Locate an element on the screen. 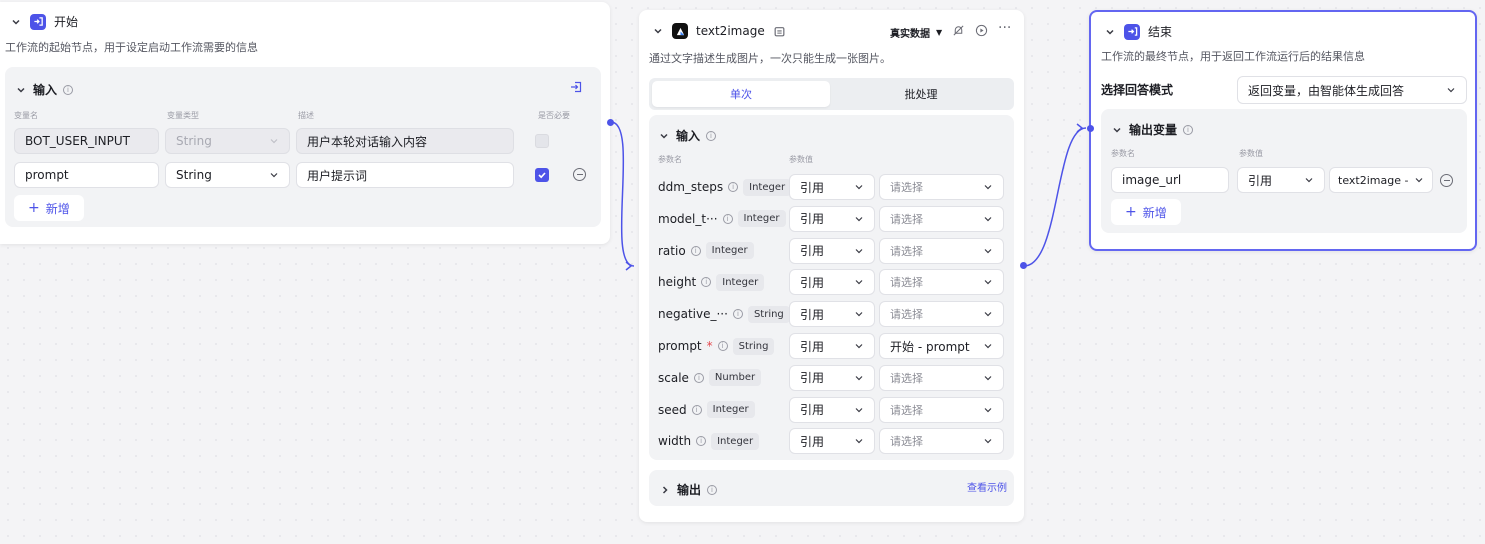 The image size is (1485, 544). play-icon is located at coordinates (981, 30).